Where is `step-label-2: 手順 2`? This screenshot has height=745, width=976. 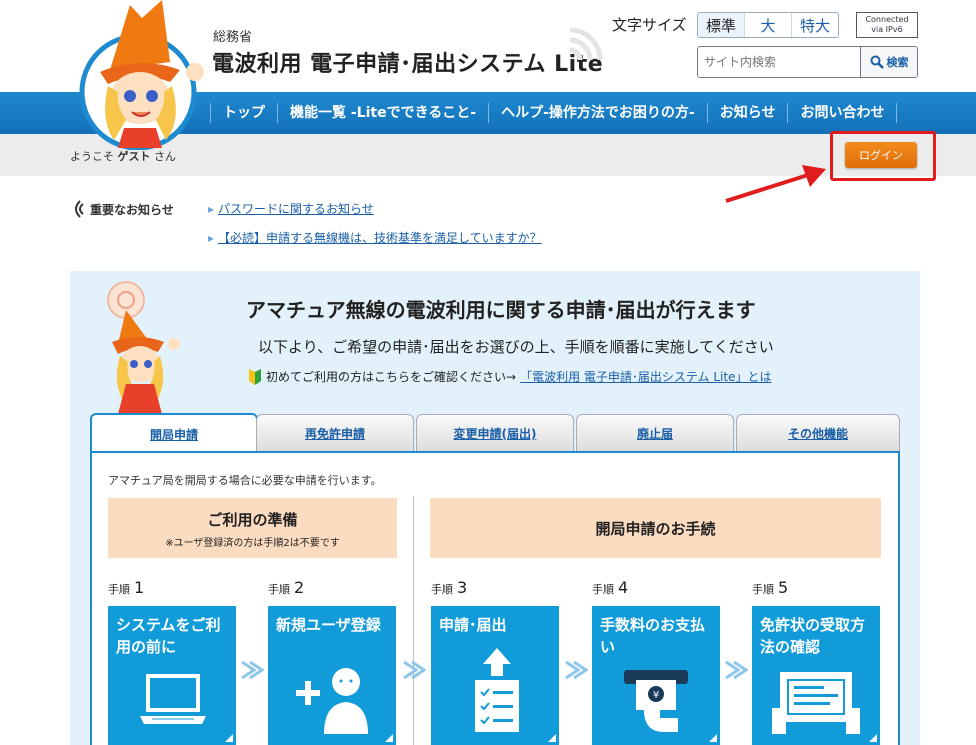 step-label-2: 手順 2 is located at coordinates (286, 587).